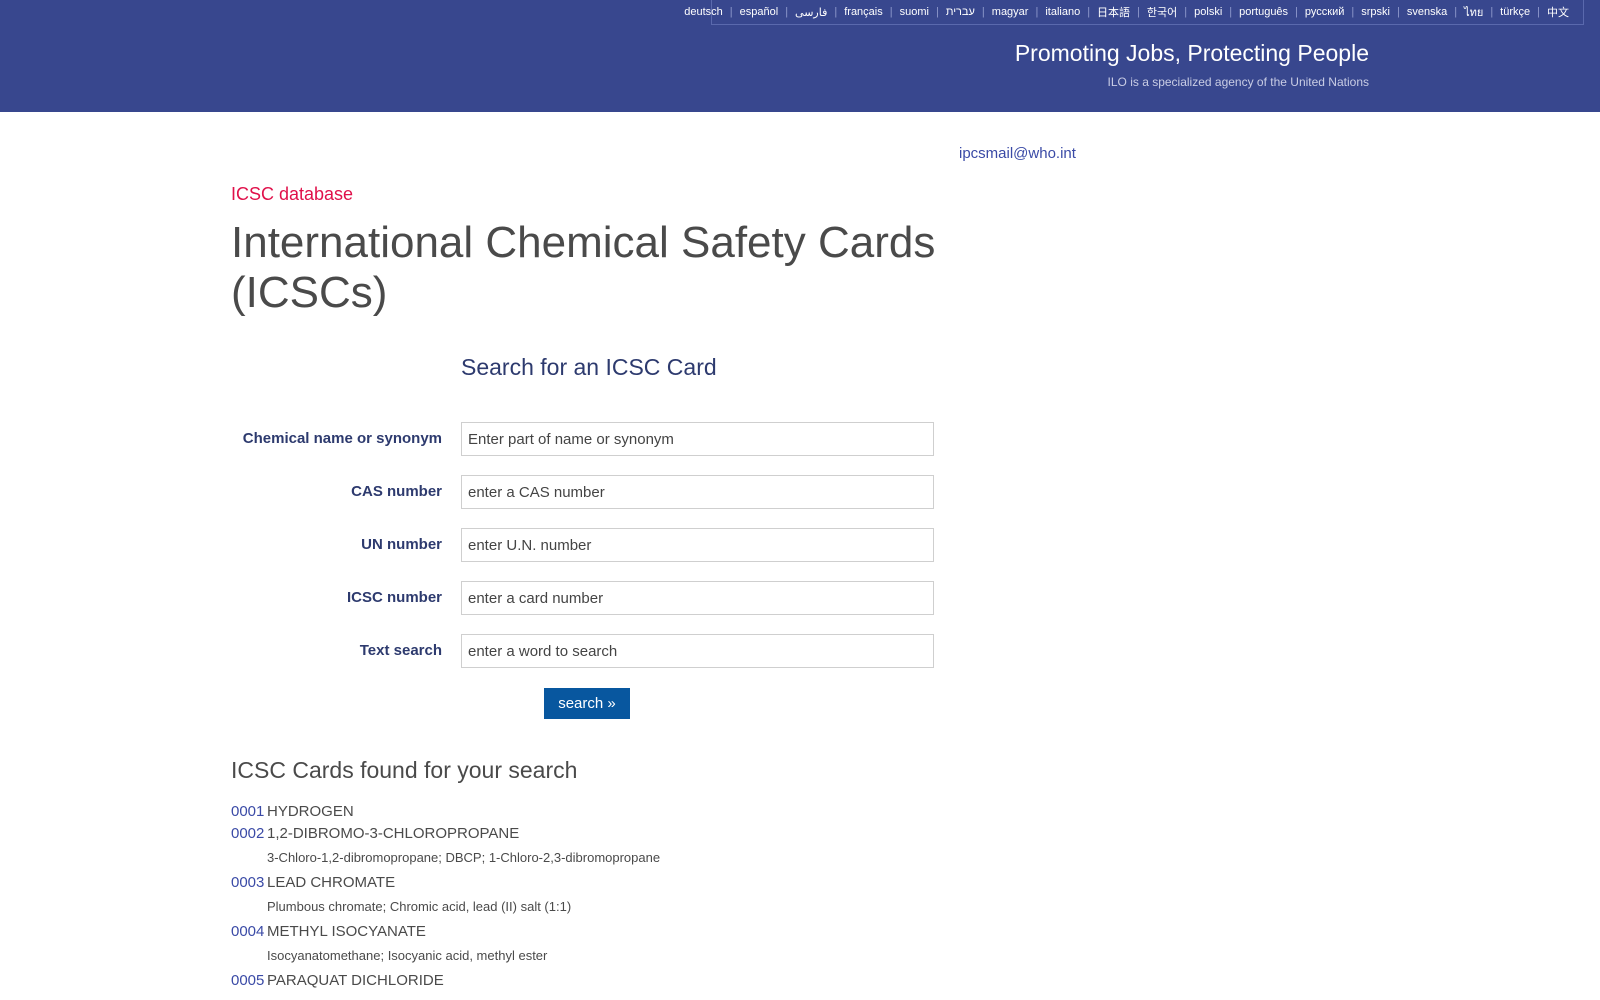  What do you see at coordinates (342, 438) in the screenshot?
I see `chemical-name-label: Chemical name or synonym` at bounding box center [342, 438].